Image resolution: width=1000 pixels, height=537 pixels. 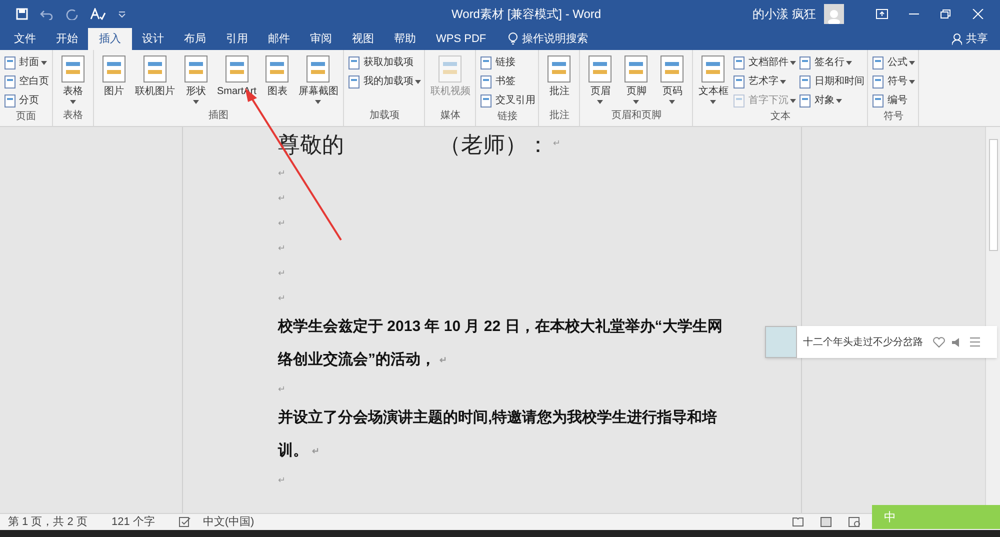 I want to click on paragraph-line: 并设立了分会场演讲主题的时间,特邀请您为我校学生进行指导和培, so click(x=498, y=418).